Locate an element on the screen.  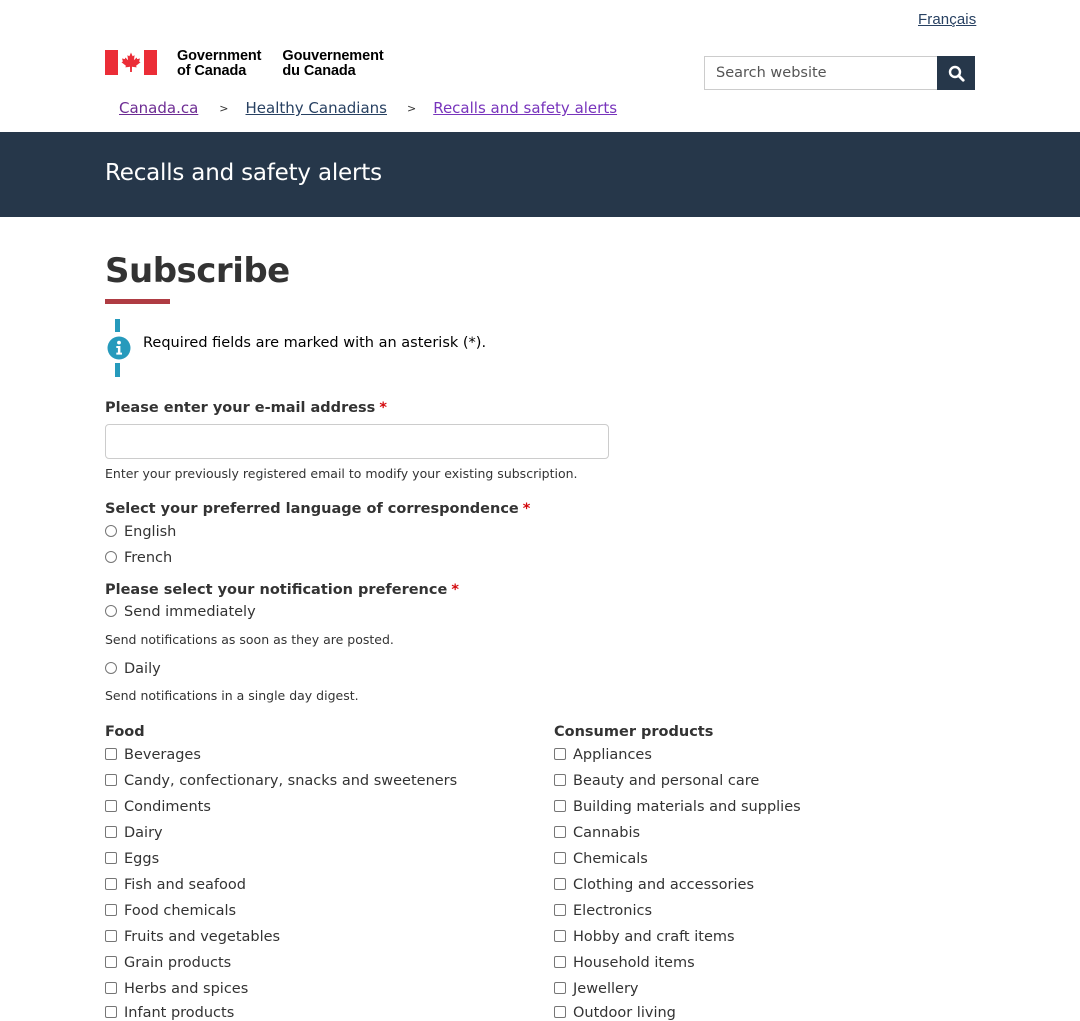
food-checkbox-item: Eggs is located at coordinates (132, 859).